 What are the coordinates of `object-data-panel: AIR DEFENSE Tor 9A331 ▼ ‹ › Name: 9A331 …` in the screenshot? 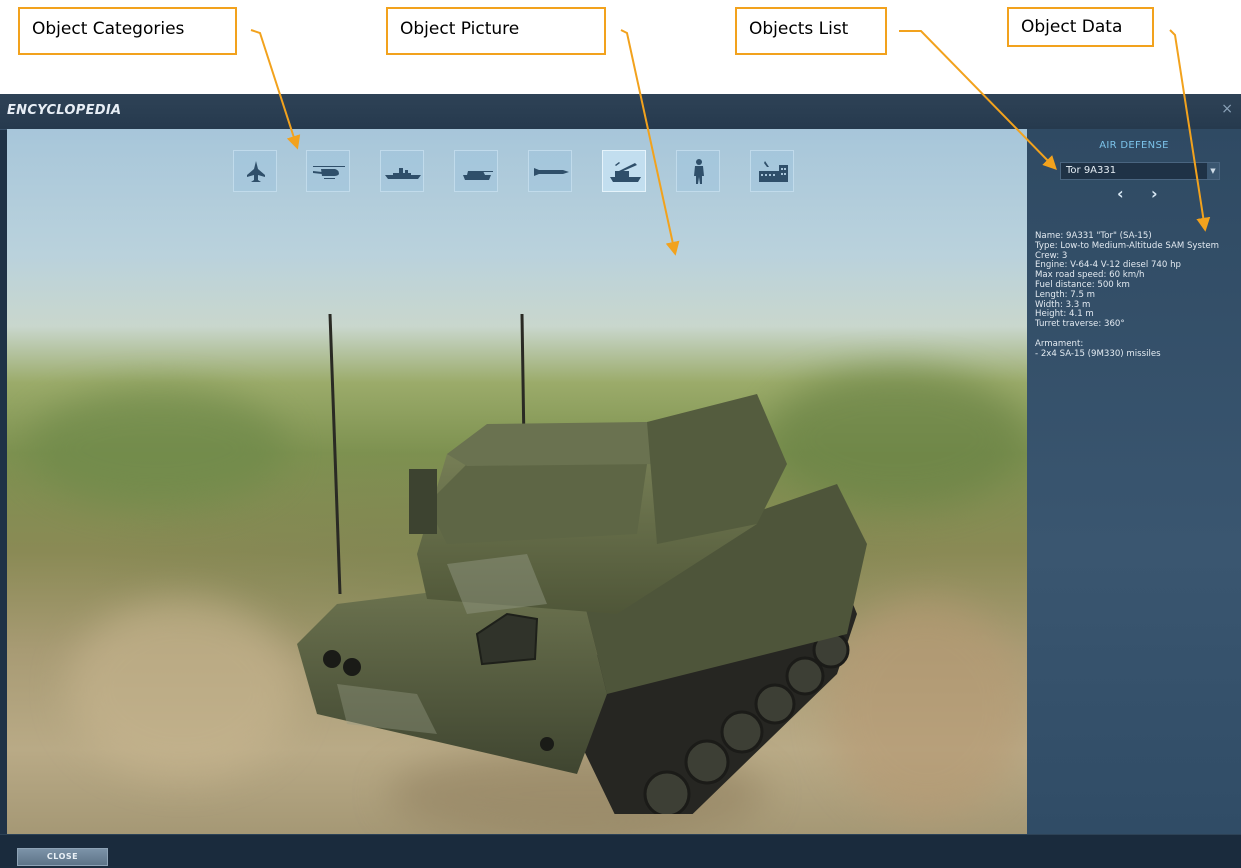 It's located at (1134, 481).